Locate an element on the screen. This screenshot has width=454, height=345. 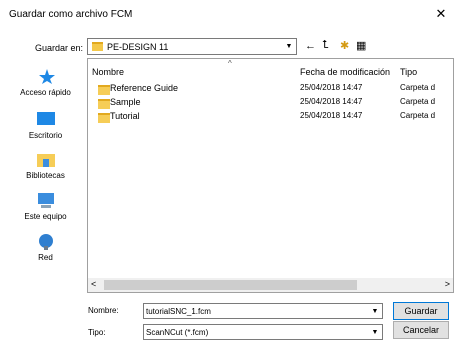
place-network: Red is located at coordinates (45, 247).